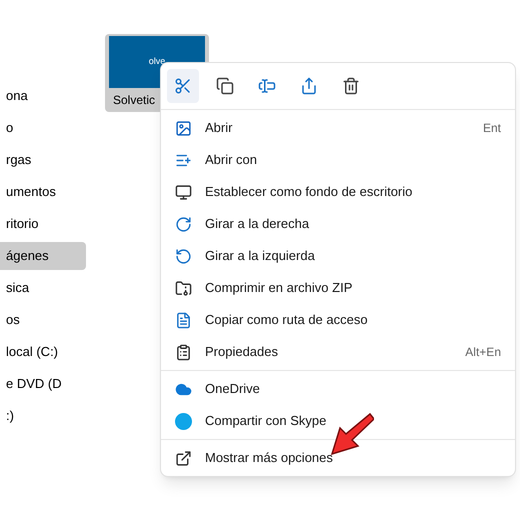 This screenshot has width=520, height=520. Describe the element at coordinates (338, 192) in the screenshot. I see `menu-item: Establecer como fondo de escritorio` at that location.